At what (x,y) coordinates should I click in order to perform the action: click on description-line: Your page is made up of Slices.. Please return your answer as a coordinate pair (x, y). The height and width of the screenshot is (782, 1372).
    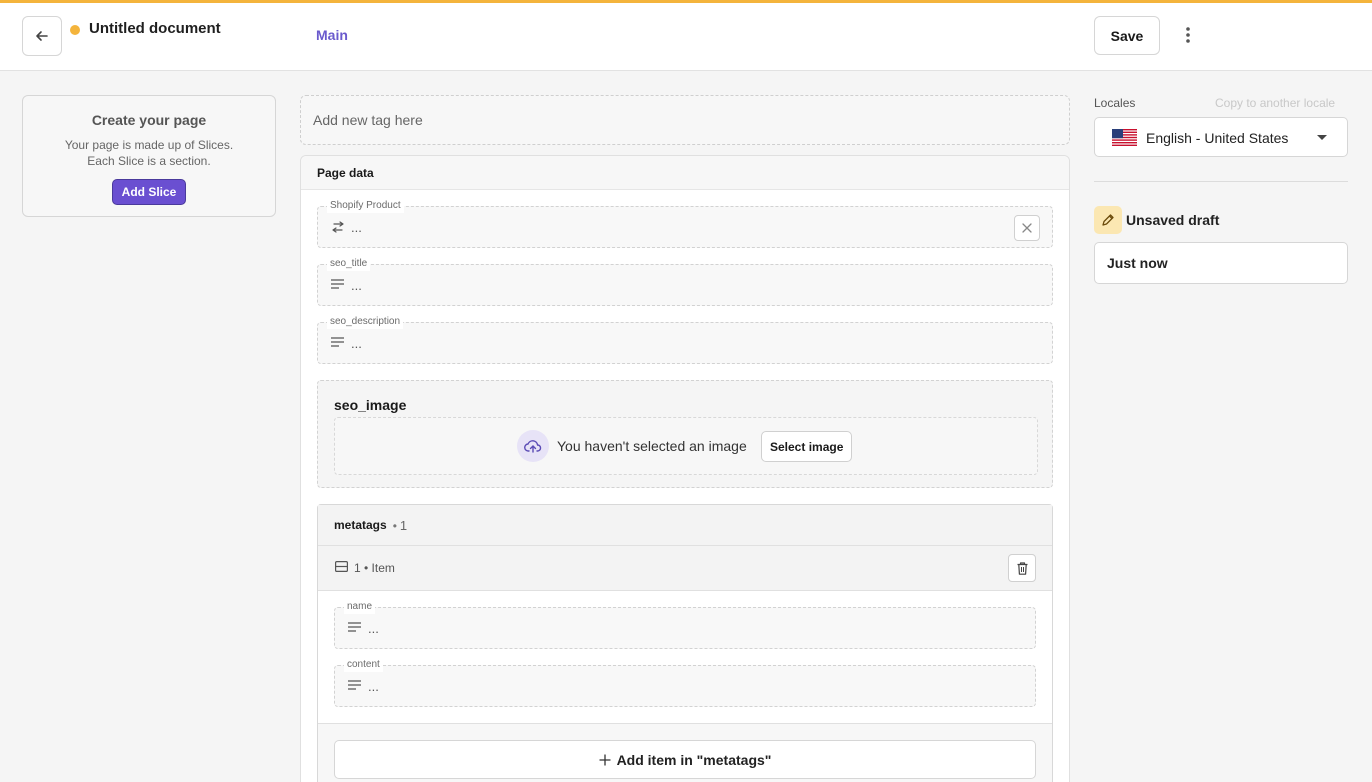
    Looking at the image, I should click on (149, 145).